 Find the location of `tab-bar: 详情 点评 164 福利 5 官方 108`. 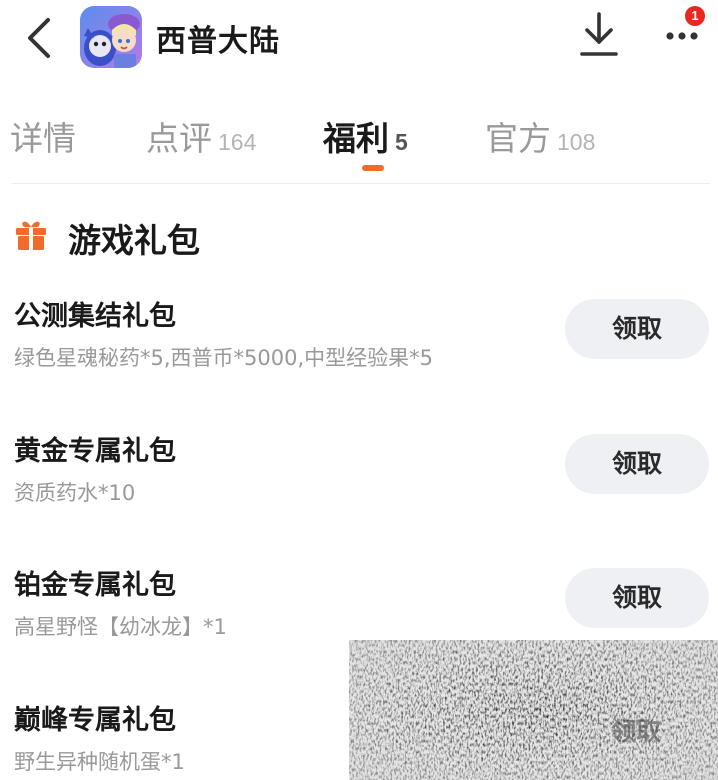

tab-bar: 详情 点评 164 福利 5 官方 108 is located at coordinates (359, 140).